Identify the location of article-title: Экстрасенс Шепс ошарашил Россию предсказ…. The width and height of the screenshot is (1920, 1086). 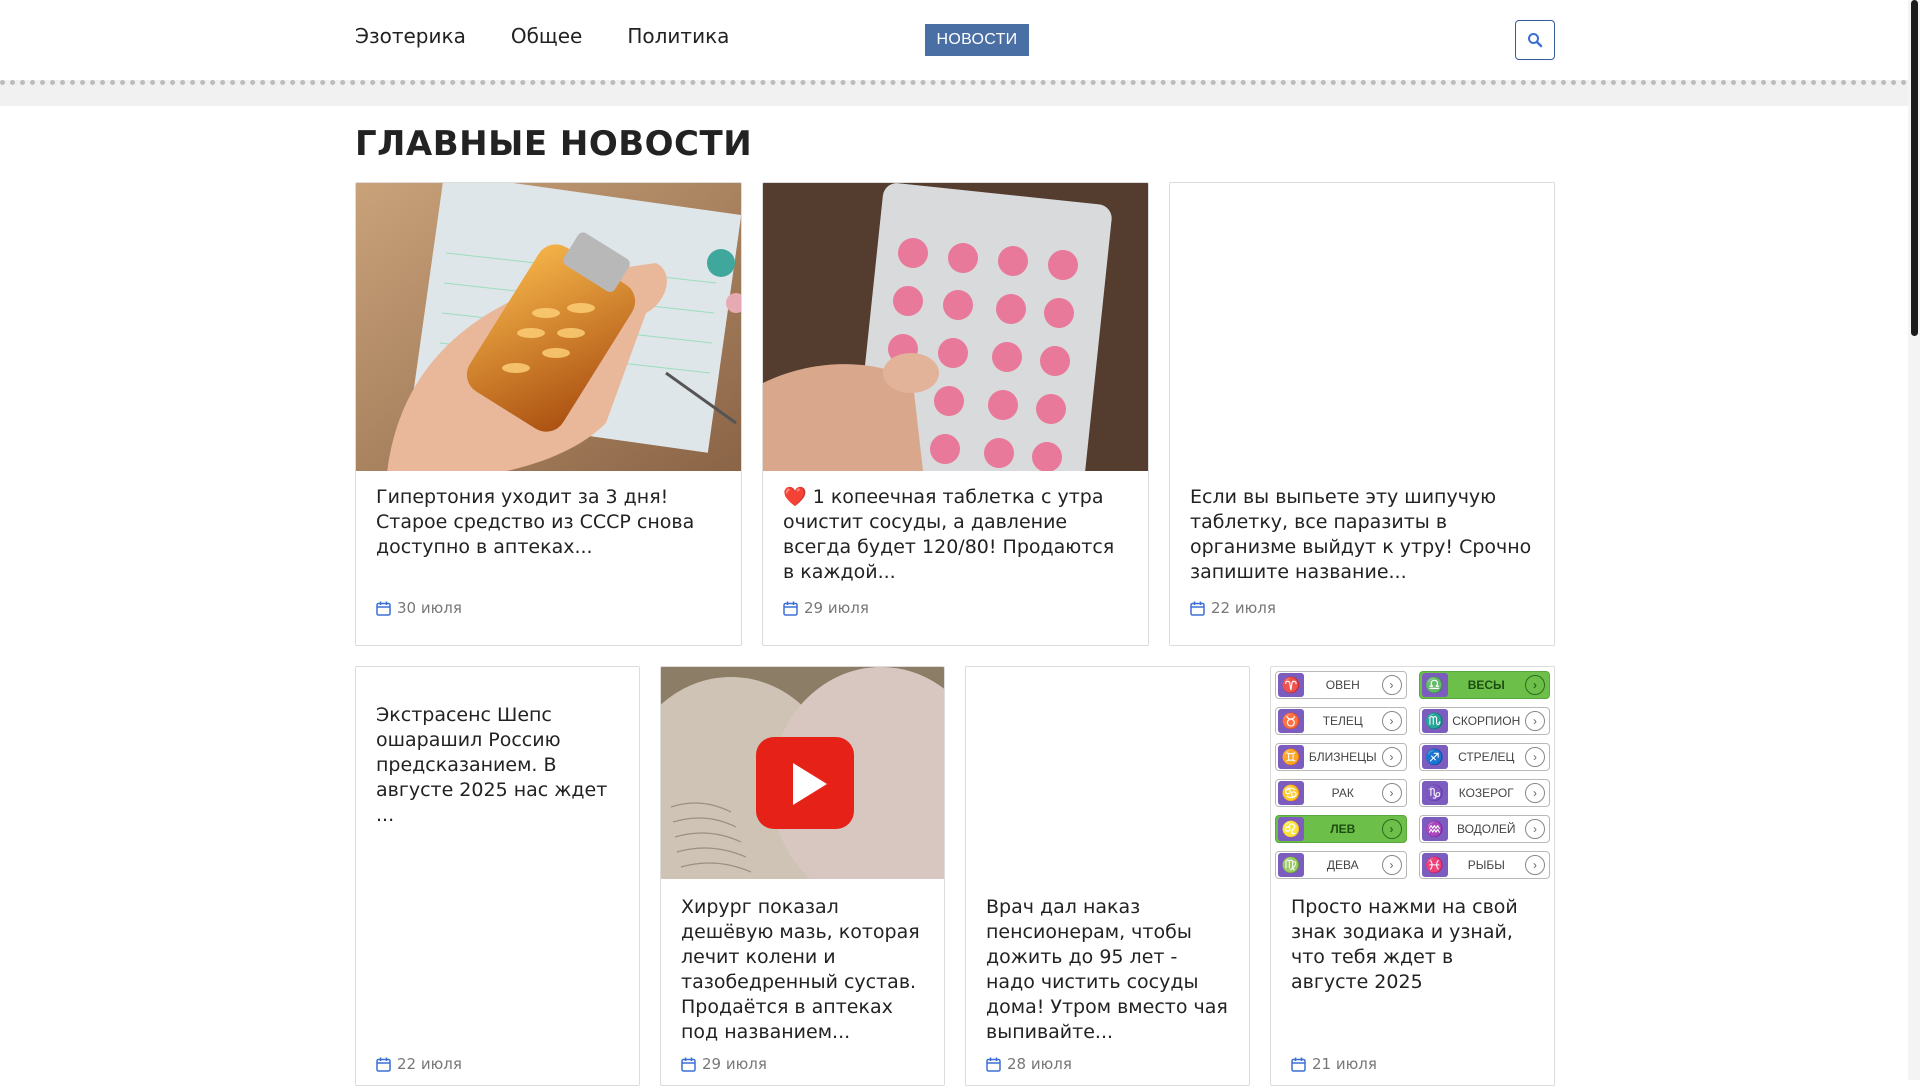
(498, 765).